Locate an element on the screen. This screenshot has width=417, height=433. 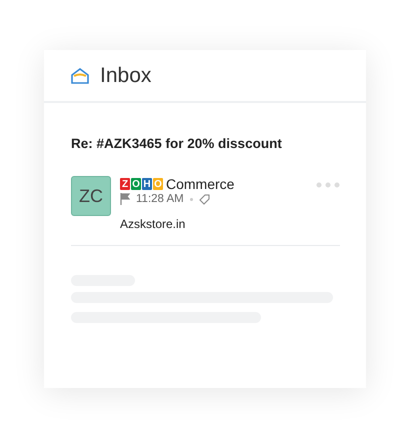
avatar: ZC is located at coordinates (91, 196).